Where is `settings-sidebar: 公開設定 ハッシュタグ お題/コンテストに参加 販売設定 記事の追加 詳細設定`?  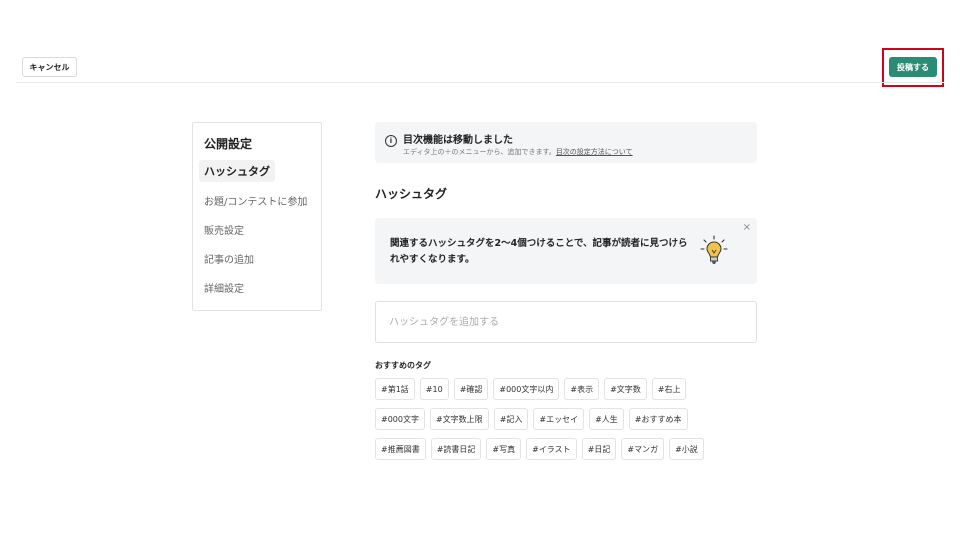 settings-sidebar: 公開設定 ハッシュタグ お題/コンテストに参加 販売設定 記事の追加 詳細設定 is located at coordinates (257, 216).